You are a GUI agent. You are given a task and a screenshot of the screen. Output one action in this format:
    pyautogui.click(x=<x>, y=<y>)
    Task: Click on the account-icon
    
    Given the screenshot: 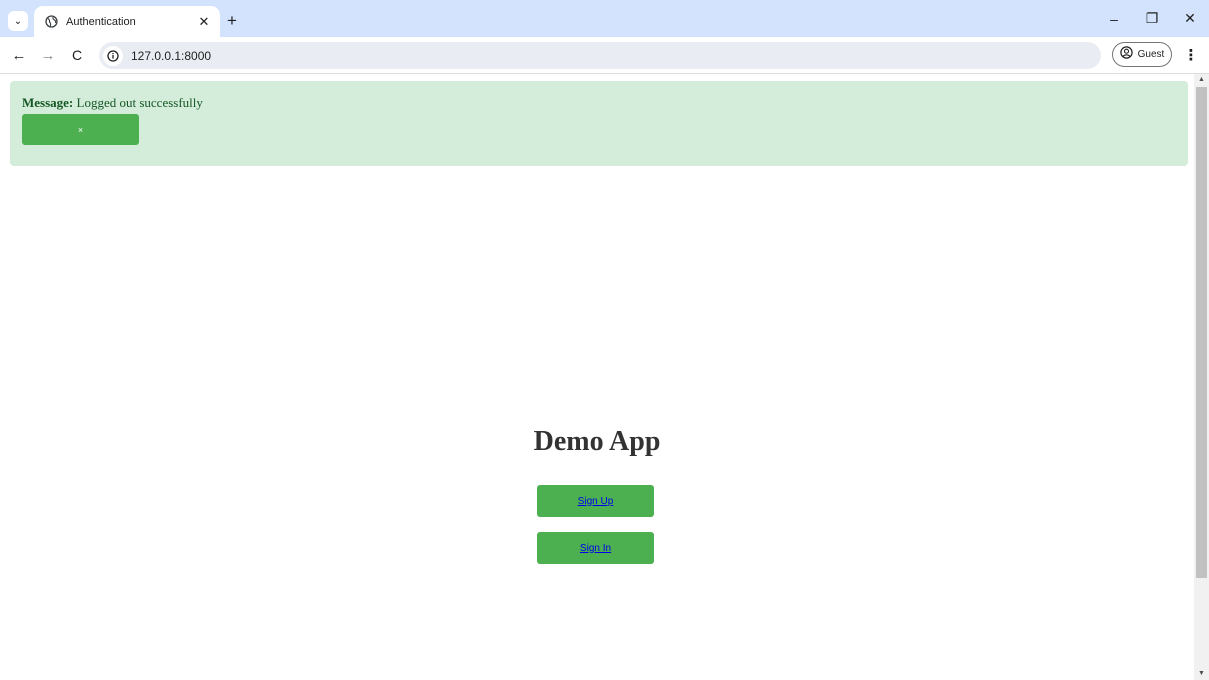 What is the action you would take?
    pyautogui.click(x=1126, y=54)
    